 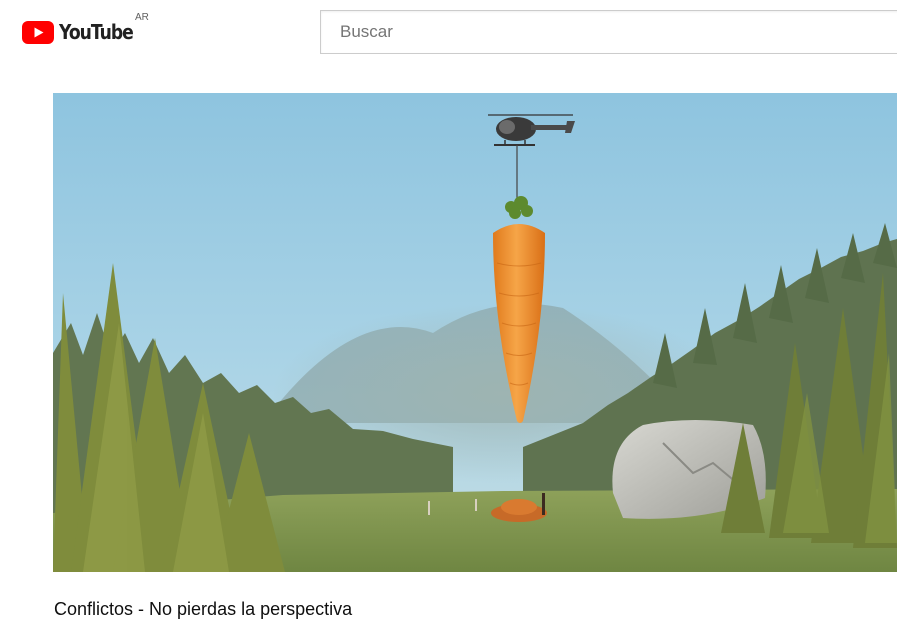 I want to click on search-input, so click(x=609, y=32).